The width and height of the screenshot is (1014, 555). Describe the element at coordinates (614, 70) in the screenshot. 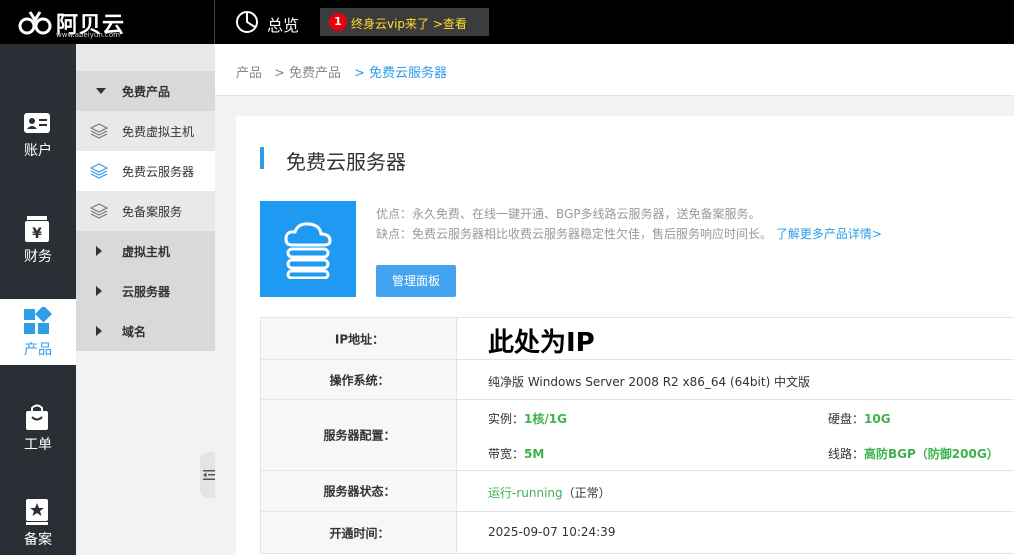

I see `breadcrumb: 产品 > 免费产品 > 免费云服务器` at that location.